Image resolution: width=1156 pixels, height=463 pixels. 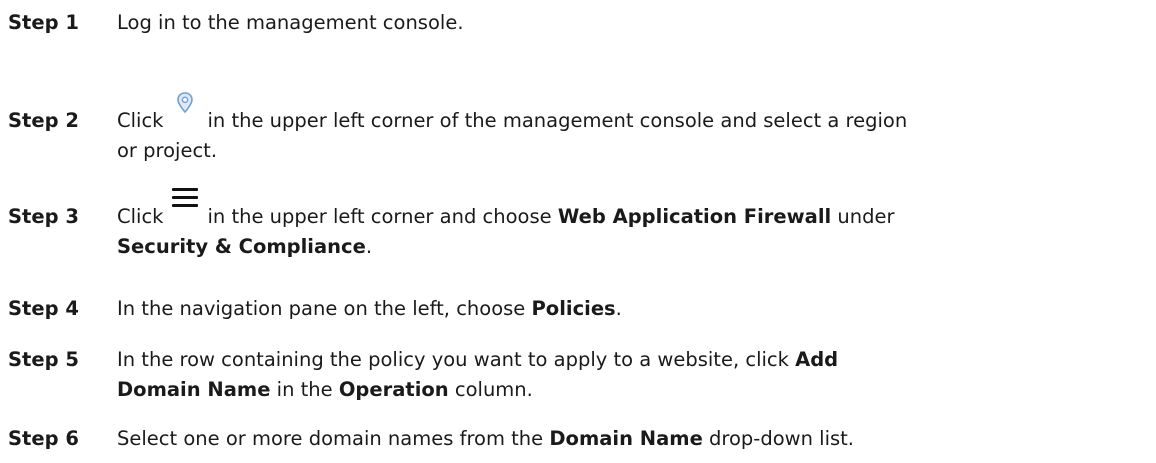 I want to click on step-label: Step 1, so click(x=43, y=22).